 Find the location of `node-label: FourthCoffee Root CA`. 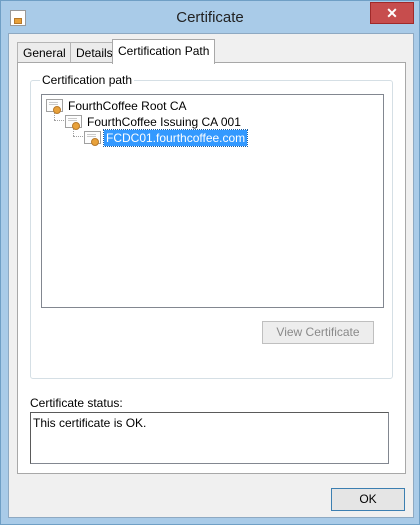

node-label: FourthCoffee Root CA is located at coordinates (127, 105).